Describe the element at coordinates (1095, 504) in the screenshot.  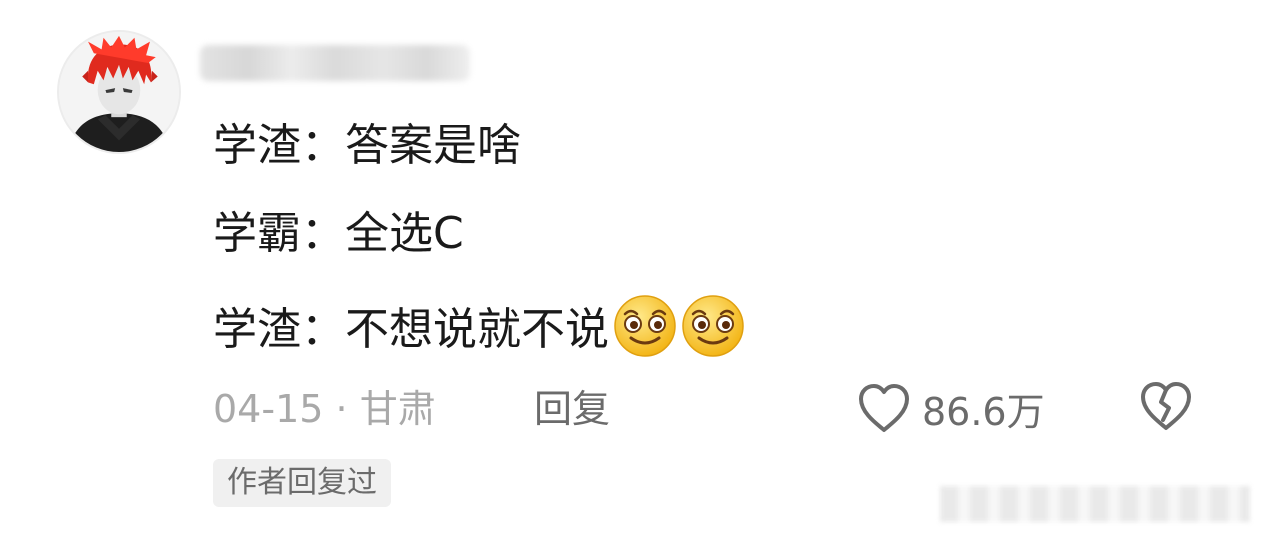
I see `blurred-watermark` at that location.